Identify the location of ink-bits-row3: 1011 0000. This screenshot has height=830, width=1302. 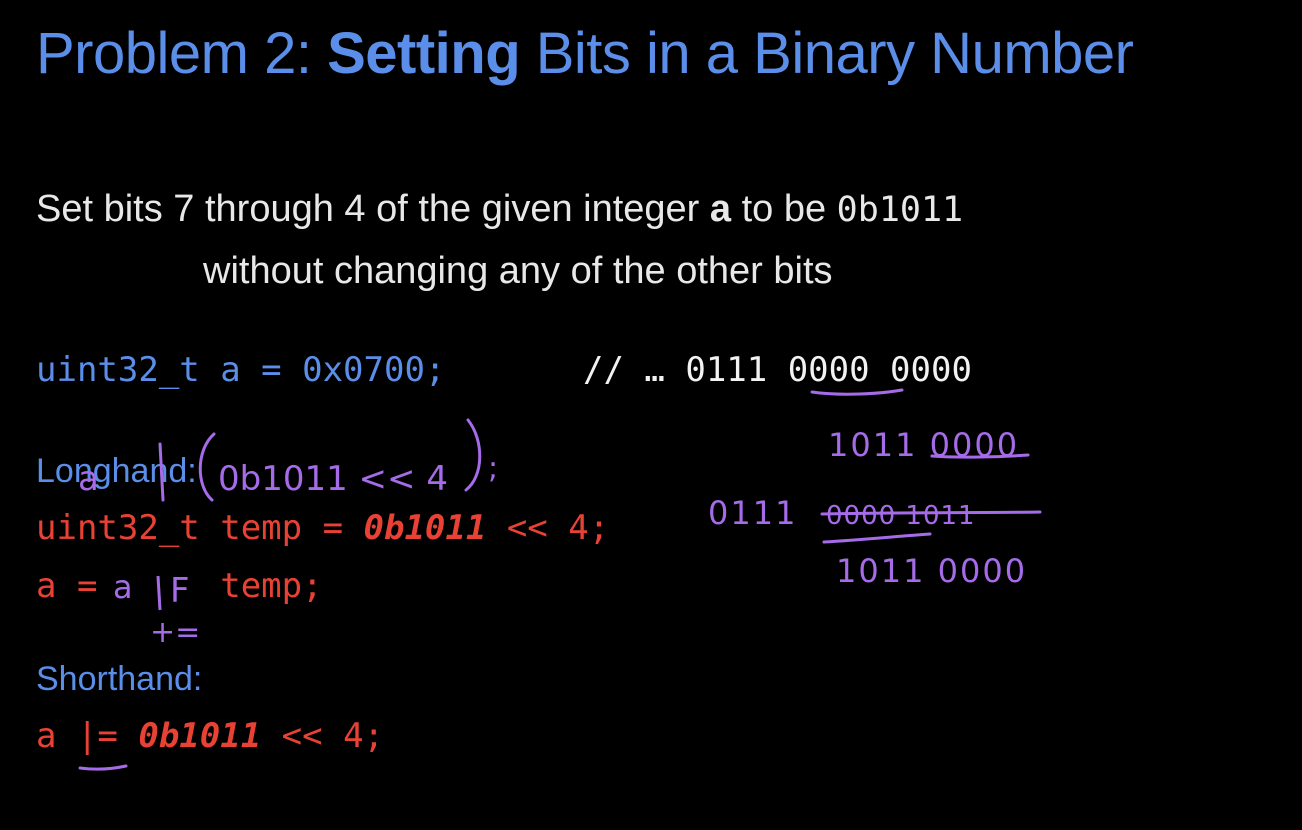
(931, 571).